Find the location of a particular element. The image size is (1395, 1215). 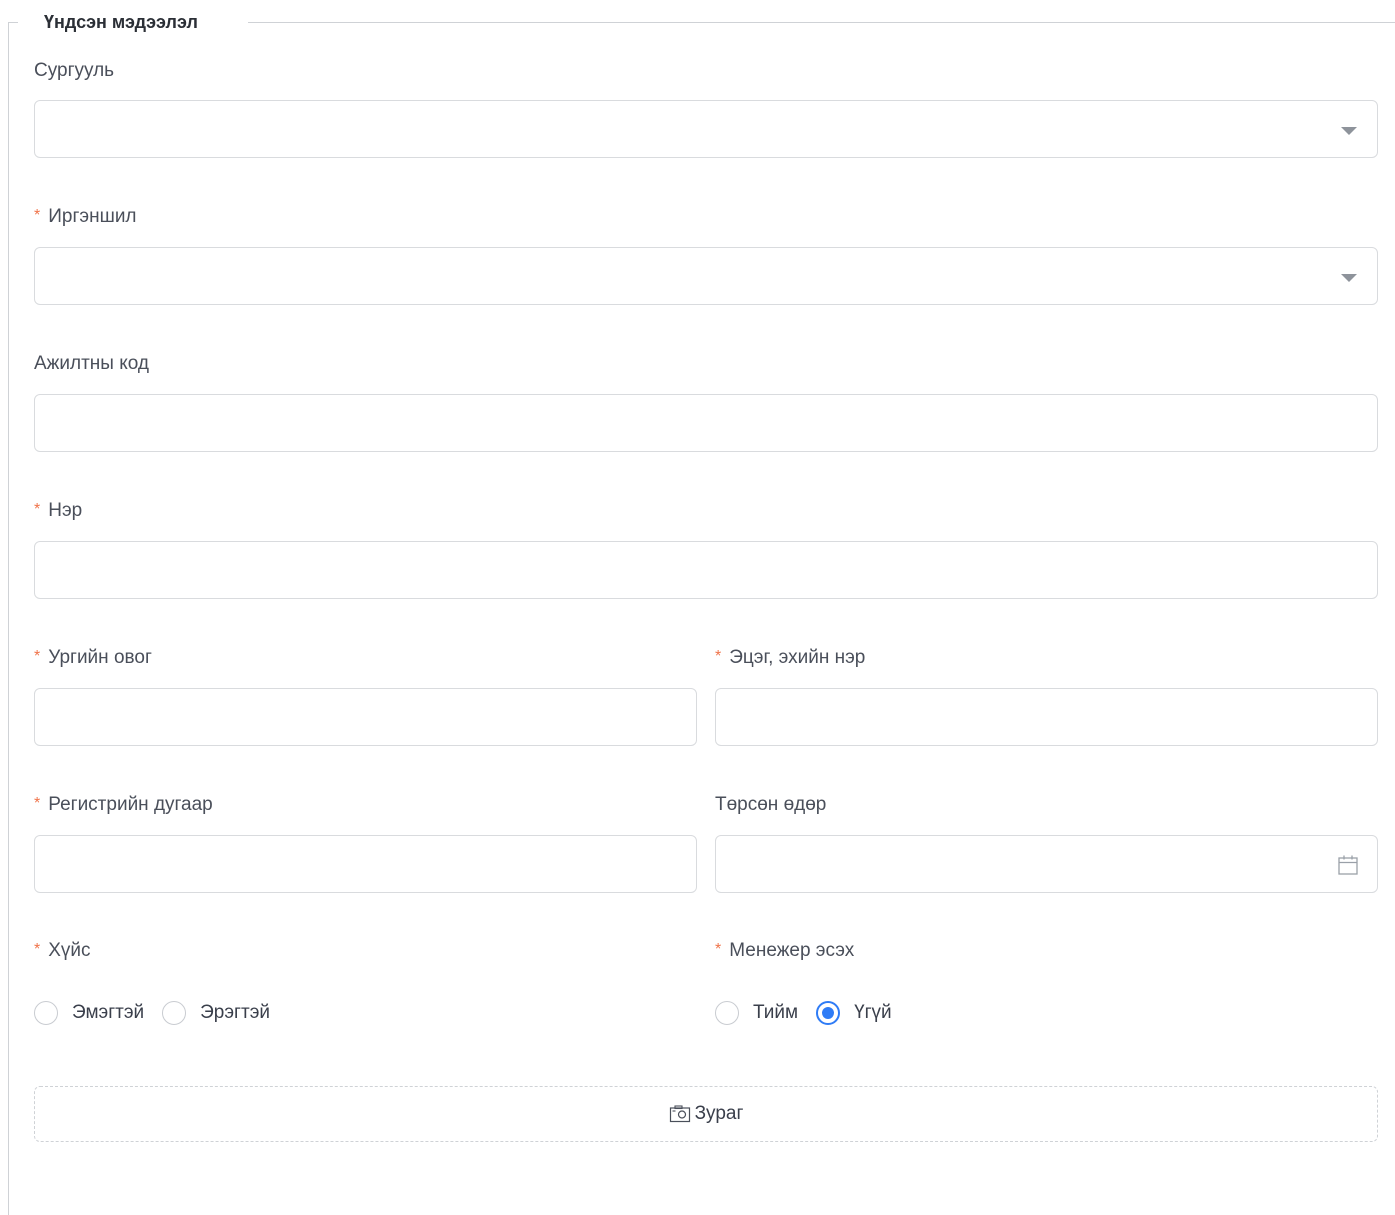

family-name-label: * Ургийн овог is located at coordinates (93, 657).